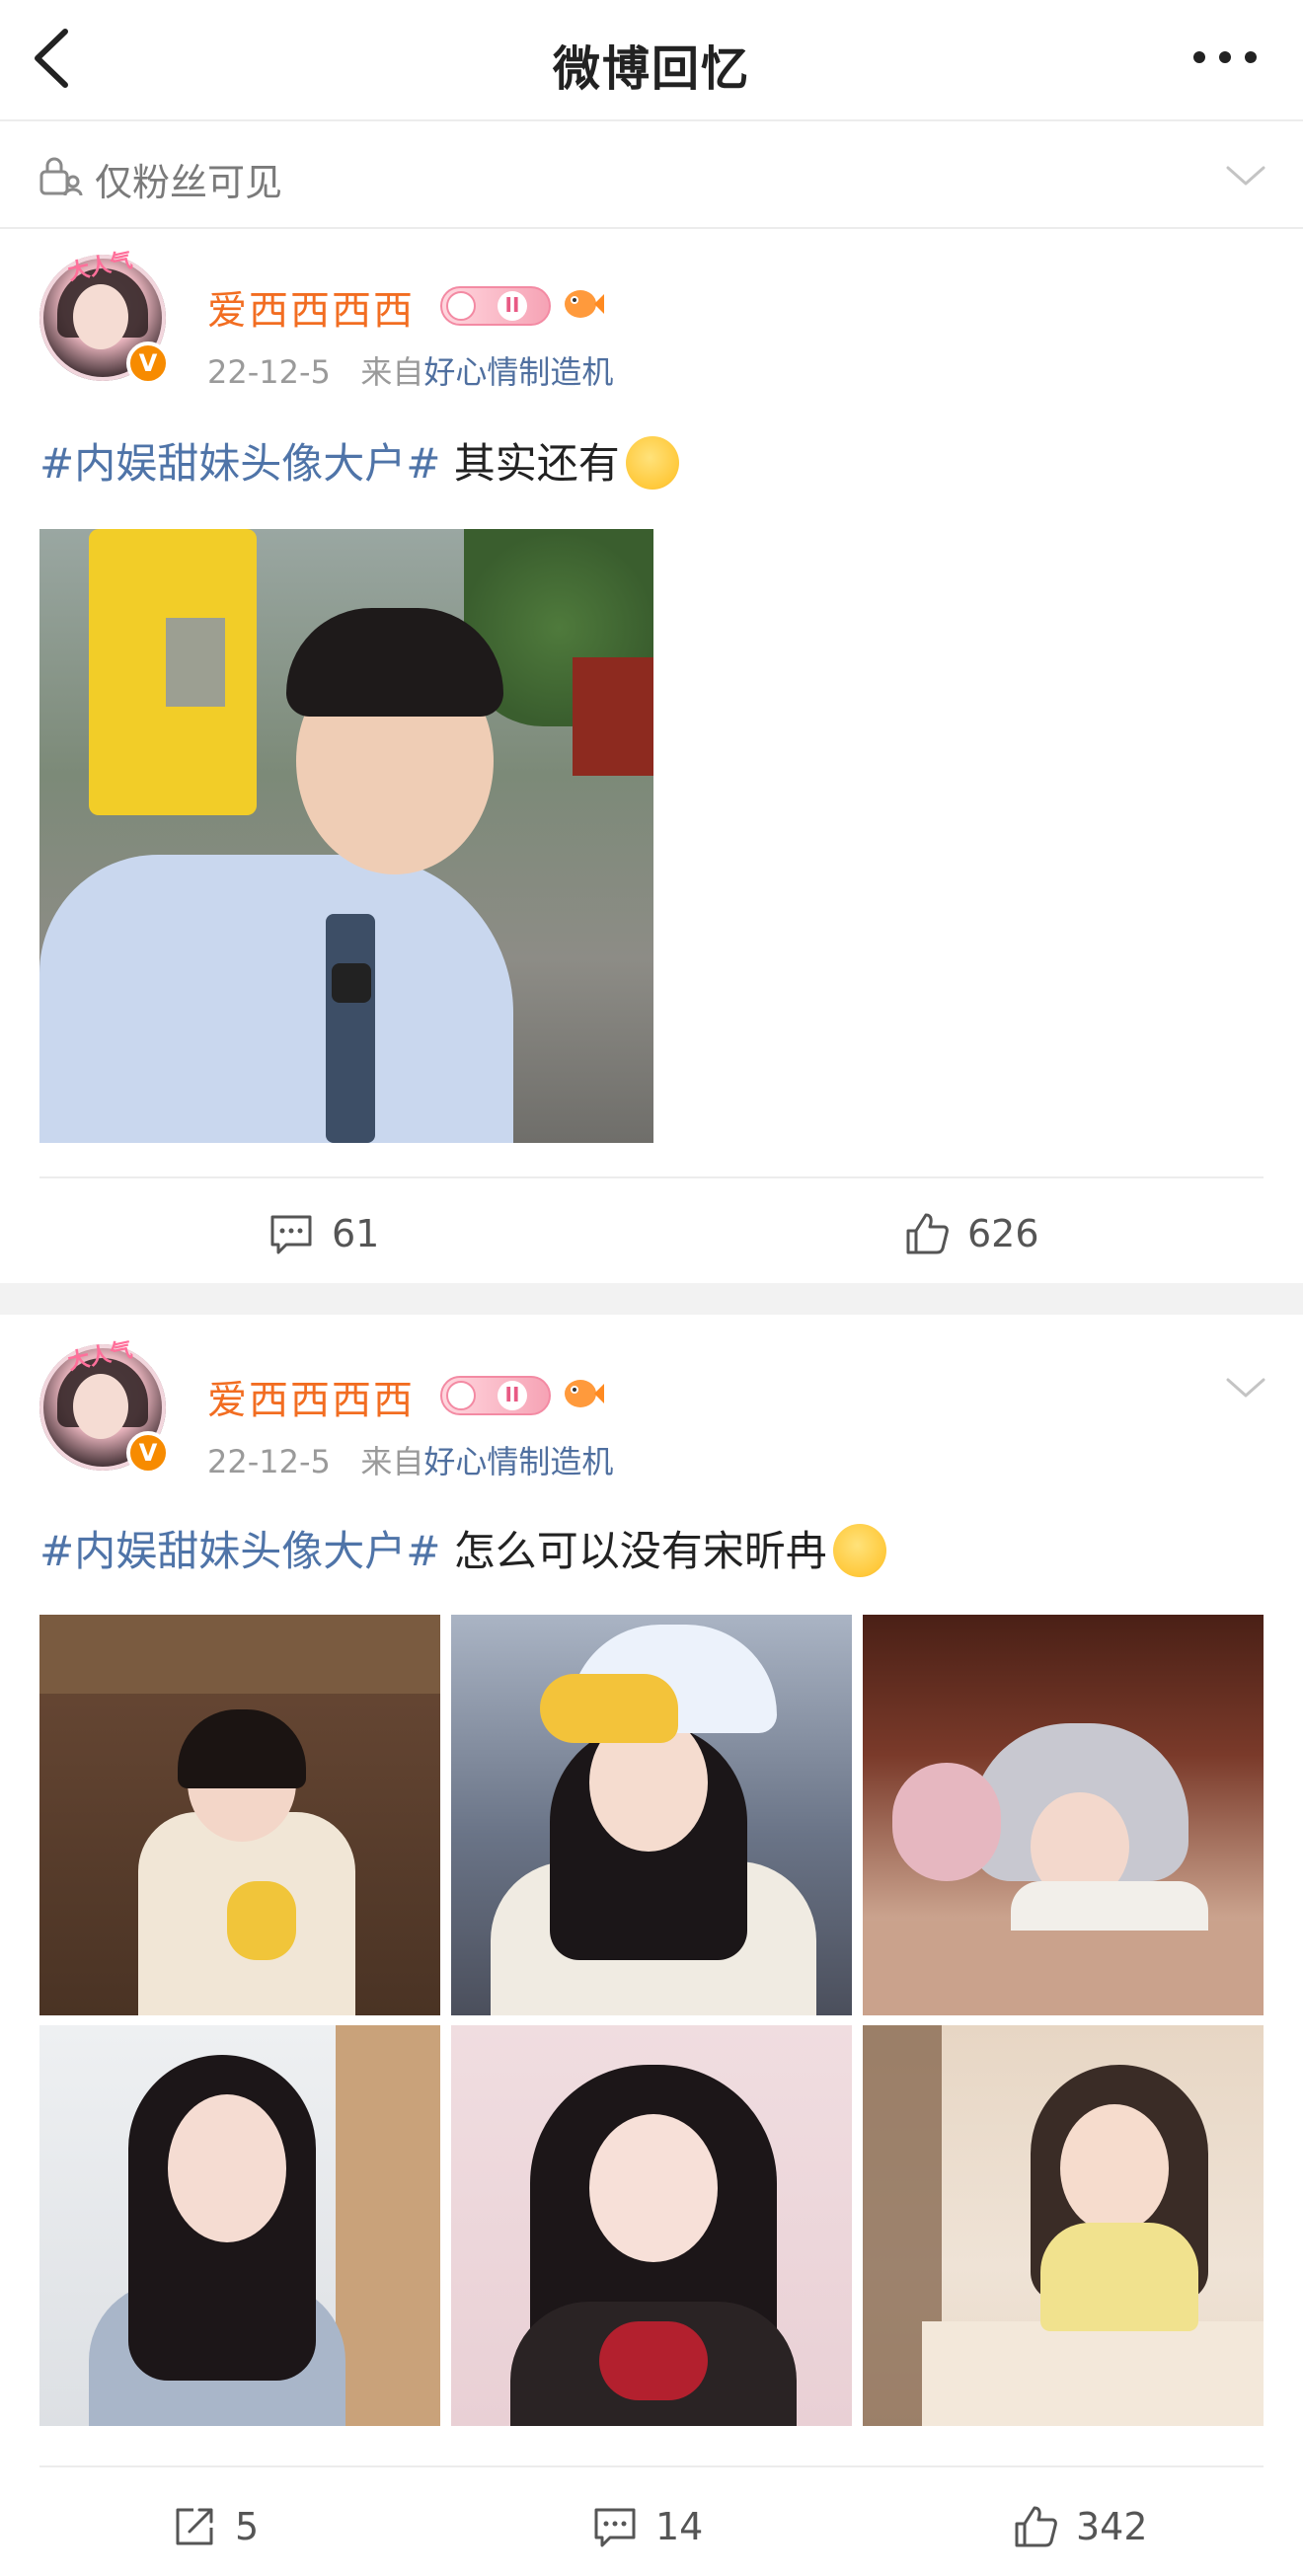 This screenshot has width=1303, height=2576. Describe the element at coordinates (1112, 2526) in the screenshot. I see `like-count: 342` at that location.